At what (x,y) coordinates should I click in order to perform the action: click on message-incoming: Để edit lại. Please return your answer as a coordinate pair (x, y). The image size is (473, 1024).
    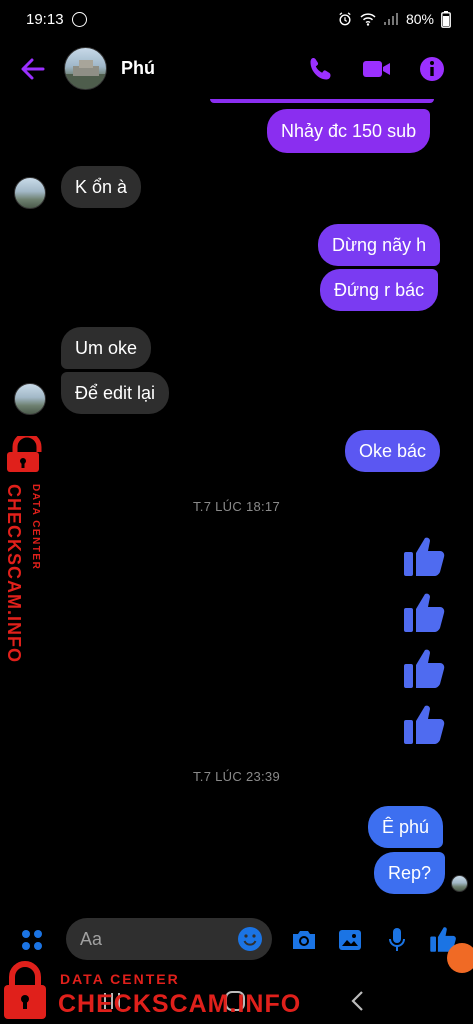
    Looking at the image, I should click on (115, 393).